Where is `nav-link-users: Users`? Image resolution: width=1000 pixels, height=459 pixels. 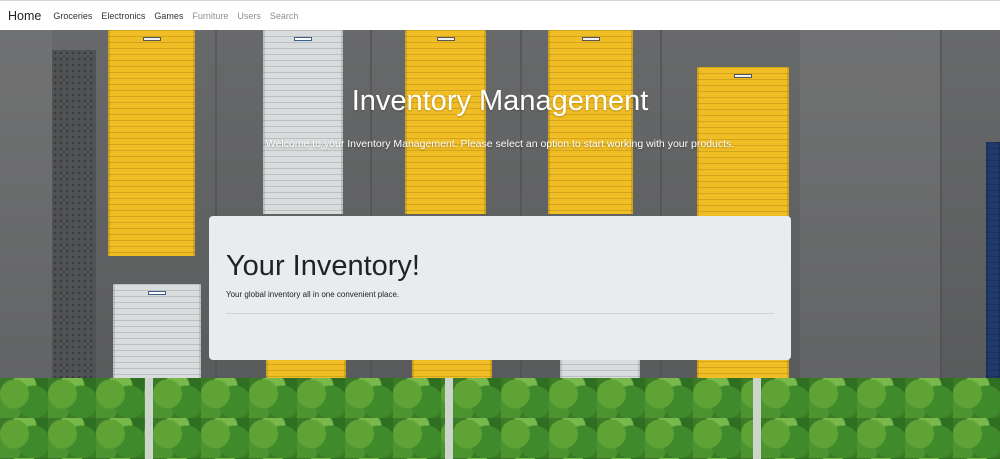 nav-link-users: Users is located at coordinates (249, 16).